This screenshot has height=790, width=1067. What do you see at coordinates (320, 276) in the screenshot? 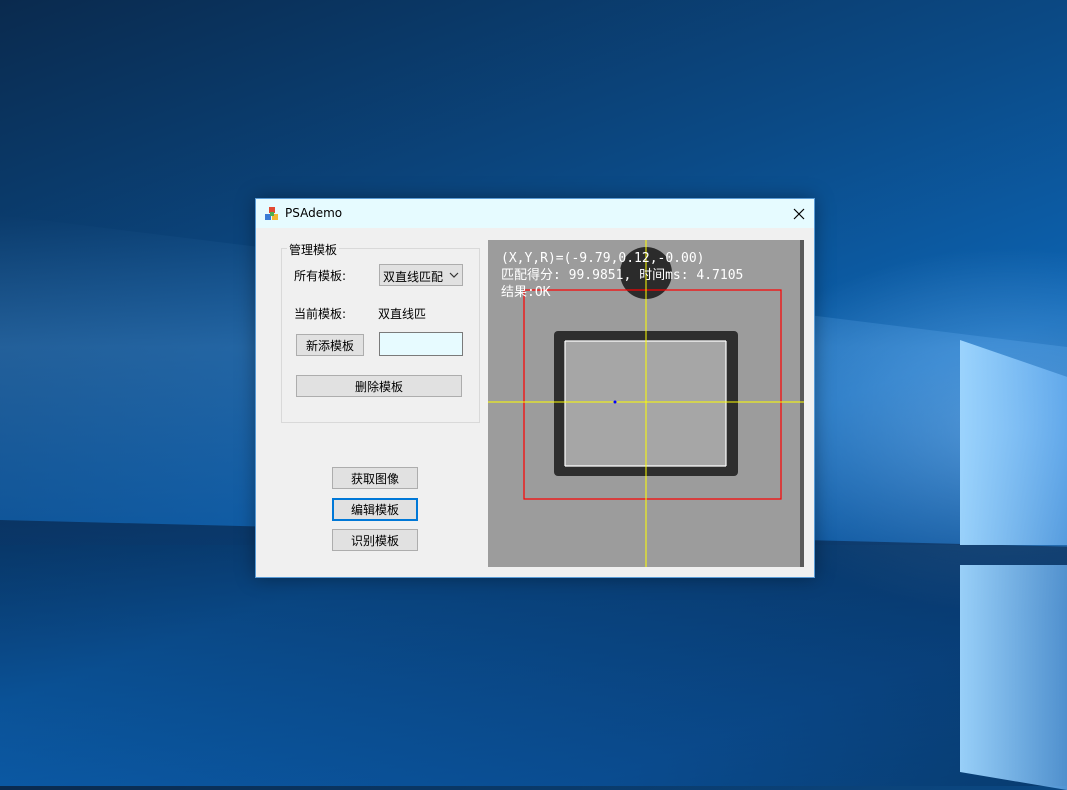
I see `all-templates-label: 所有模板:` at bounding box center [320, 276].